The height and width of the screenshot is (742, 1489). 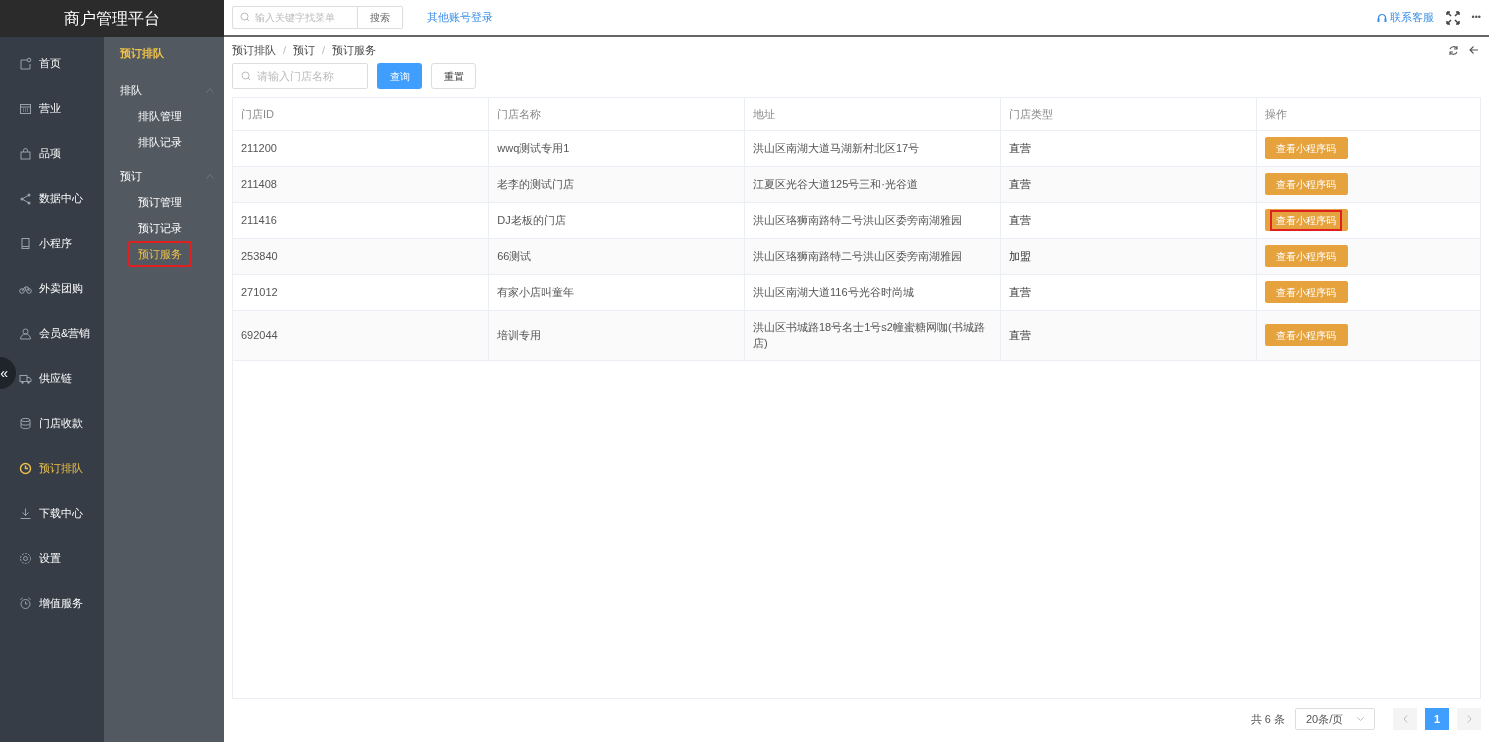 I want to click on page-size-select: 20条/页, so click(x=1335, y=719).